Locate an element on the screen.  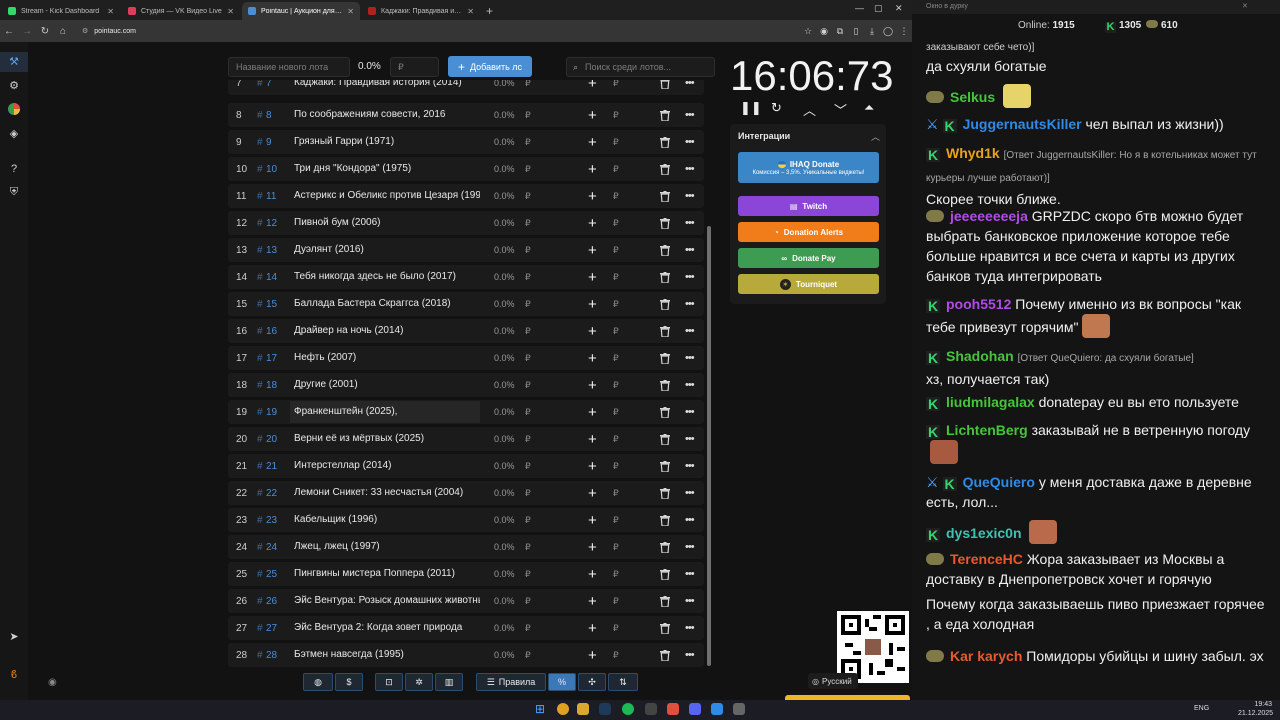
lot-id: 19 is located at coordinates (271, 412).